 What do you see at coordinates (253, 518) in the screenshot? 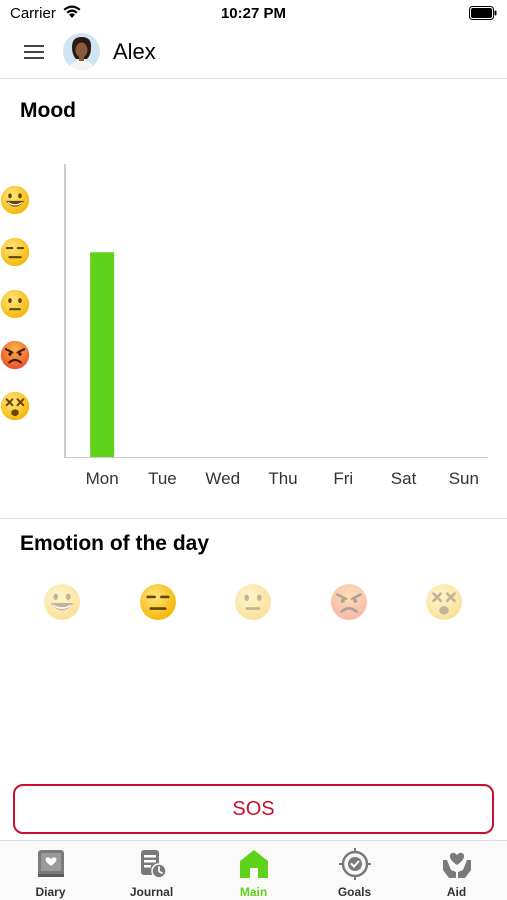
I see `section-divider` at bounding box center [253, 518].